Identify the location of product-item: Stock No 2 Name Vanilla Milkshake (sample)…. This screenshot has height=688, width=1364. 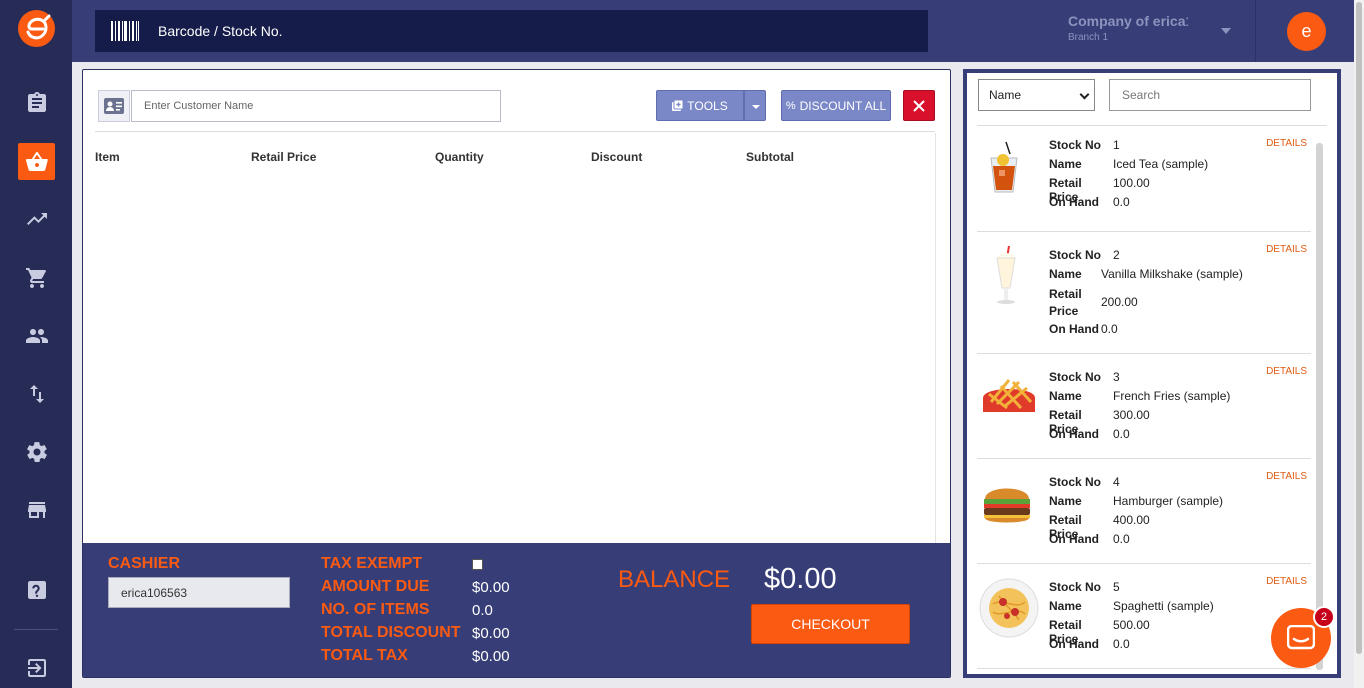
(1144, 293).